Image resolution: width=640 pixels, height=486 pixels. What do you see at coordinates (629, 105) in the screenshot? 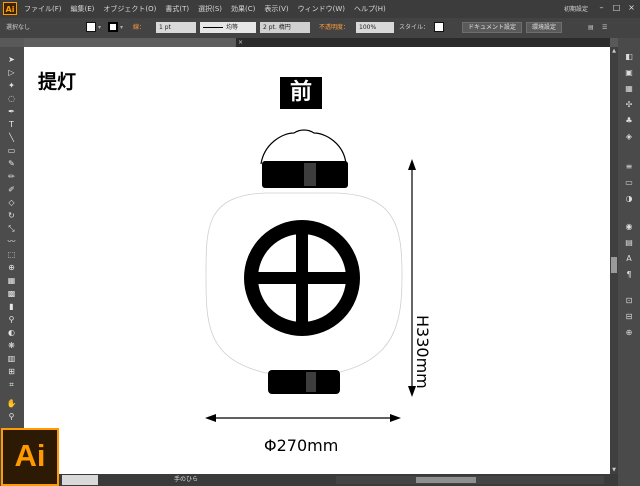
I see `brushes-panel-icon: ✣` at bounding box center [629, 105].